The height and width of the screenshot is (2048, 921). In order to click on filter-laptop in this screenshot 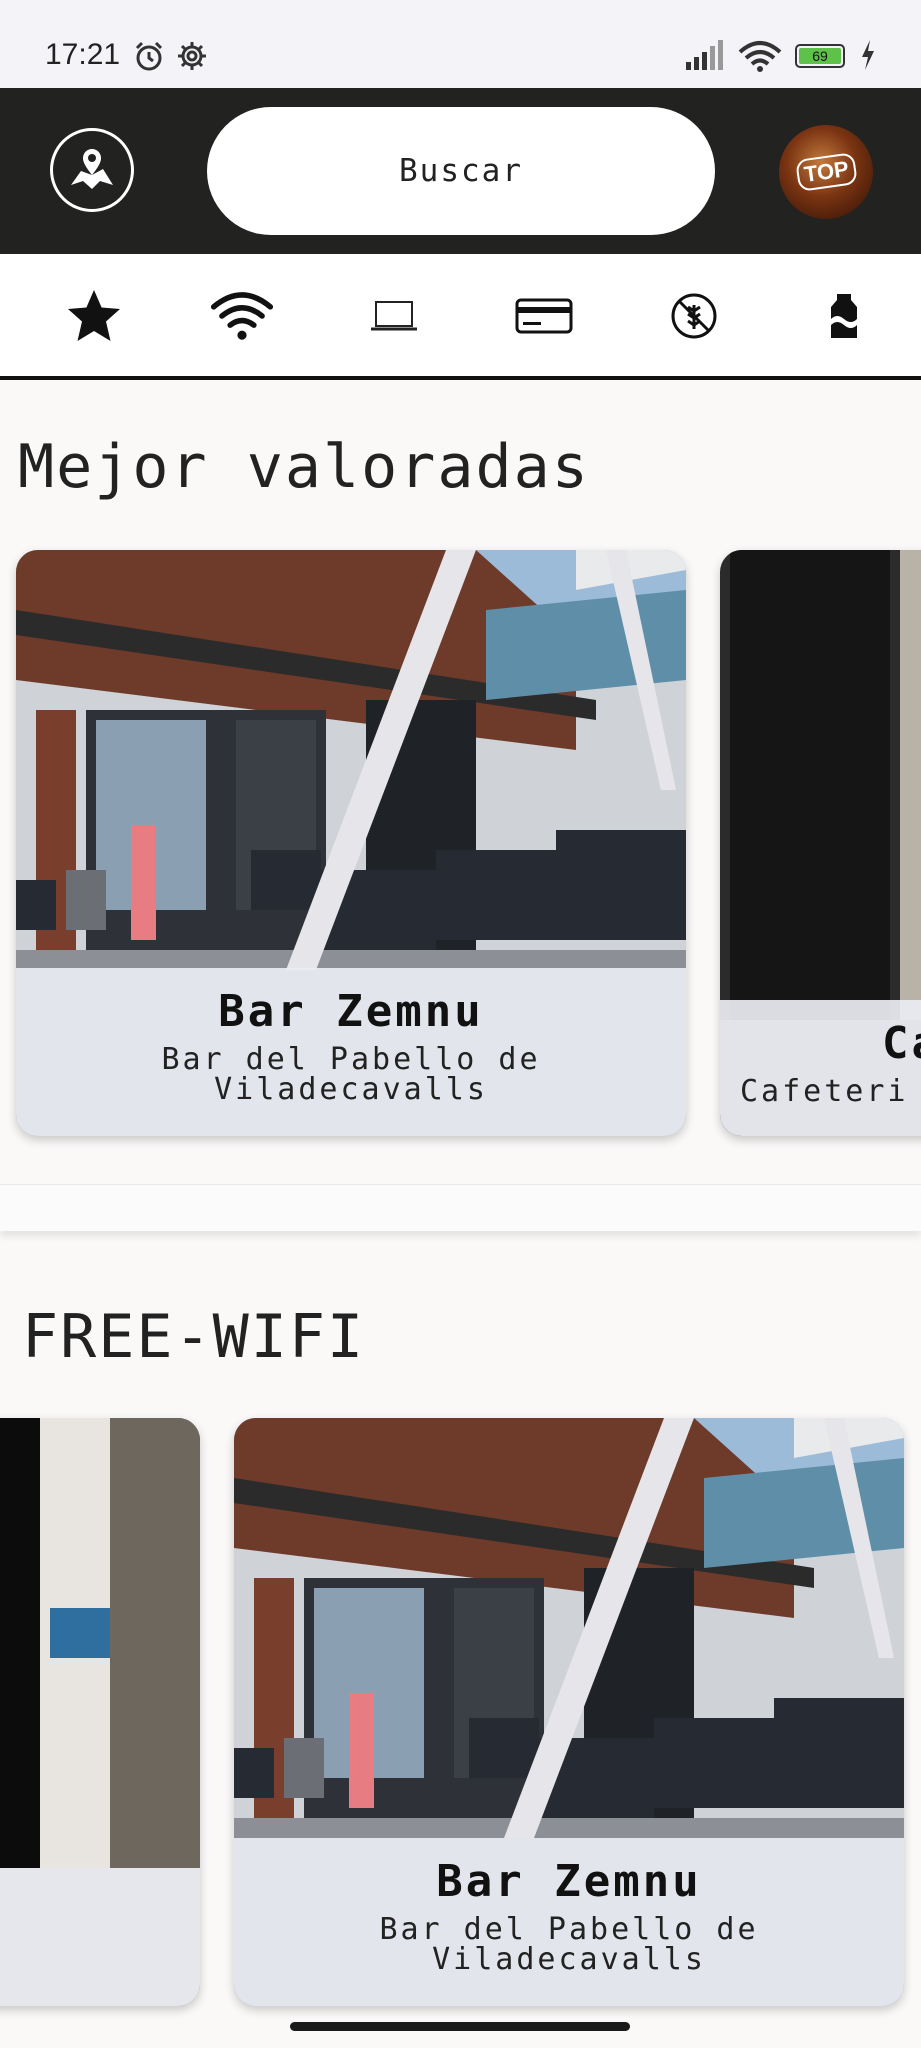, I will do `click(394, 316)`.